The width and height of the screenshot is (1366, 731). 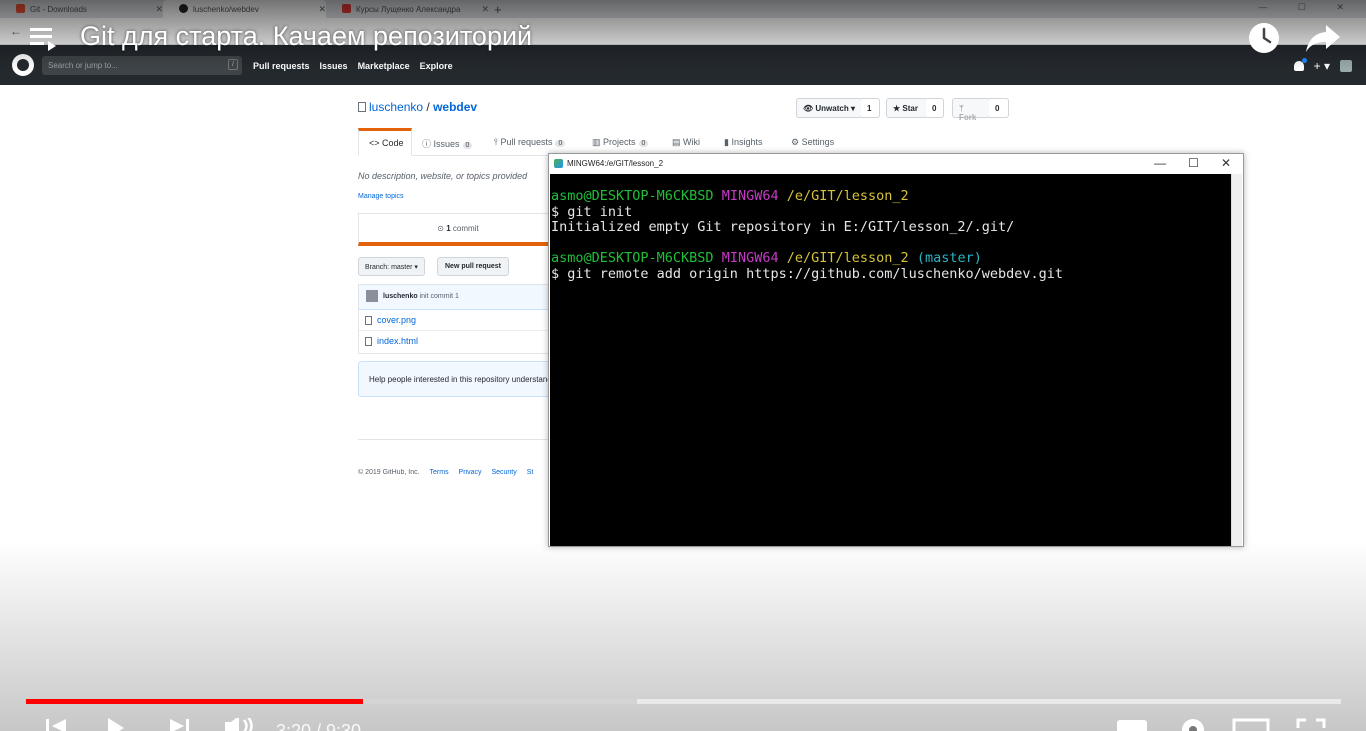 I want to click on tab-code: <> Code, so click(x=385, y=142).